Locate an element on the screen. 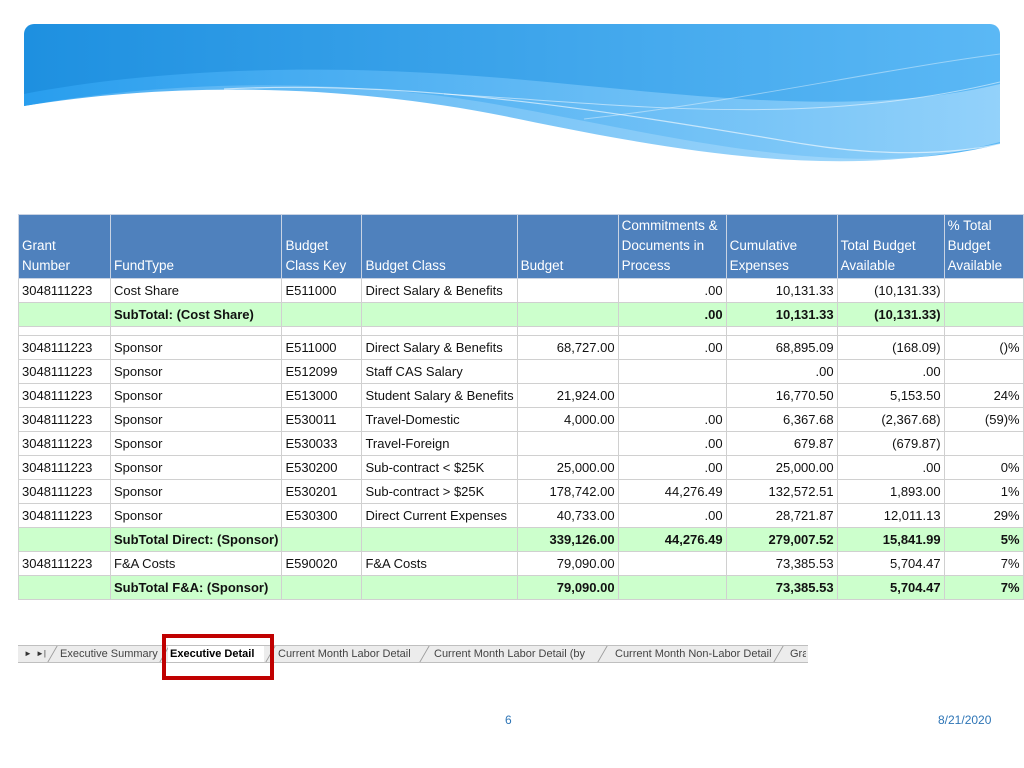  tab-executive-summary: Executive Summary is located at coordinates (109, 654).